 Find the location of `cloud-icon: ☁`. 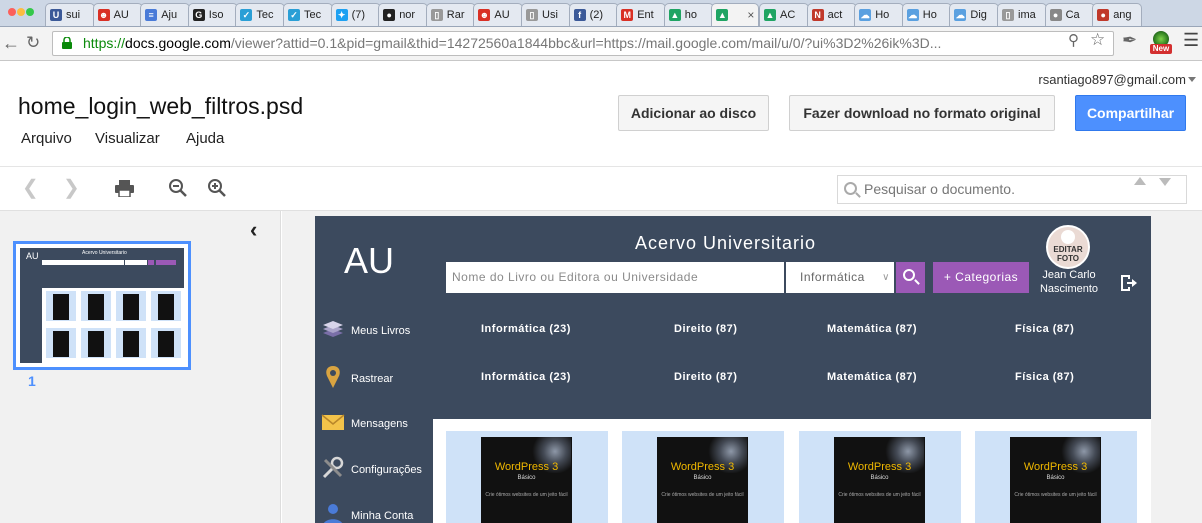

cloud-icon: ☁ is located at coordinates (960, 15).